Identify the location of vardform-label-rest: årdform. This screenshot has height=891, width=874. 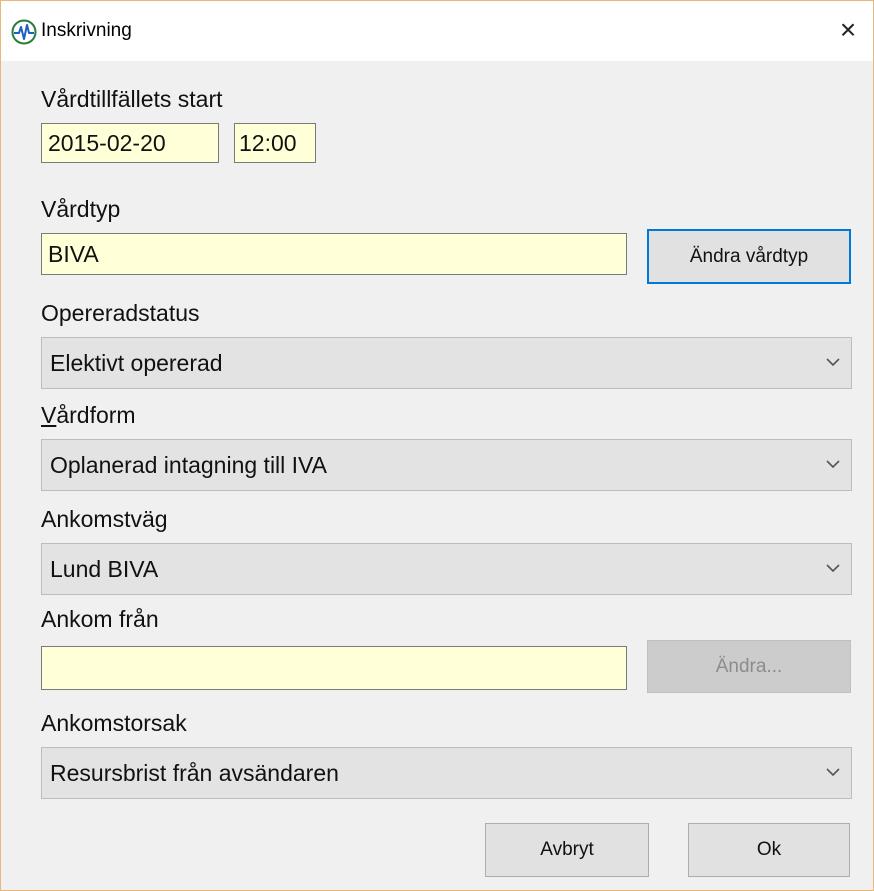
(96, 415).